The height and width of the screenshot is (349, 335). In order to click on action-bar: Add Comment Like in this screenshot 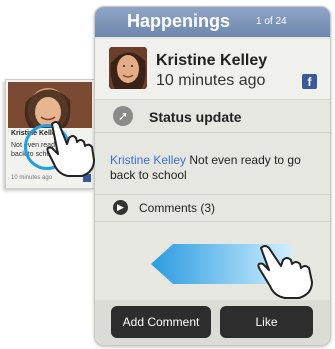, I will do `click(212, 322)`.